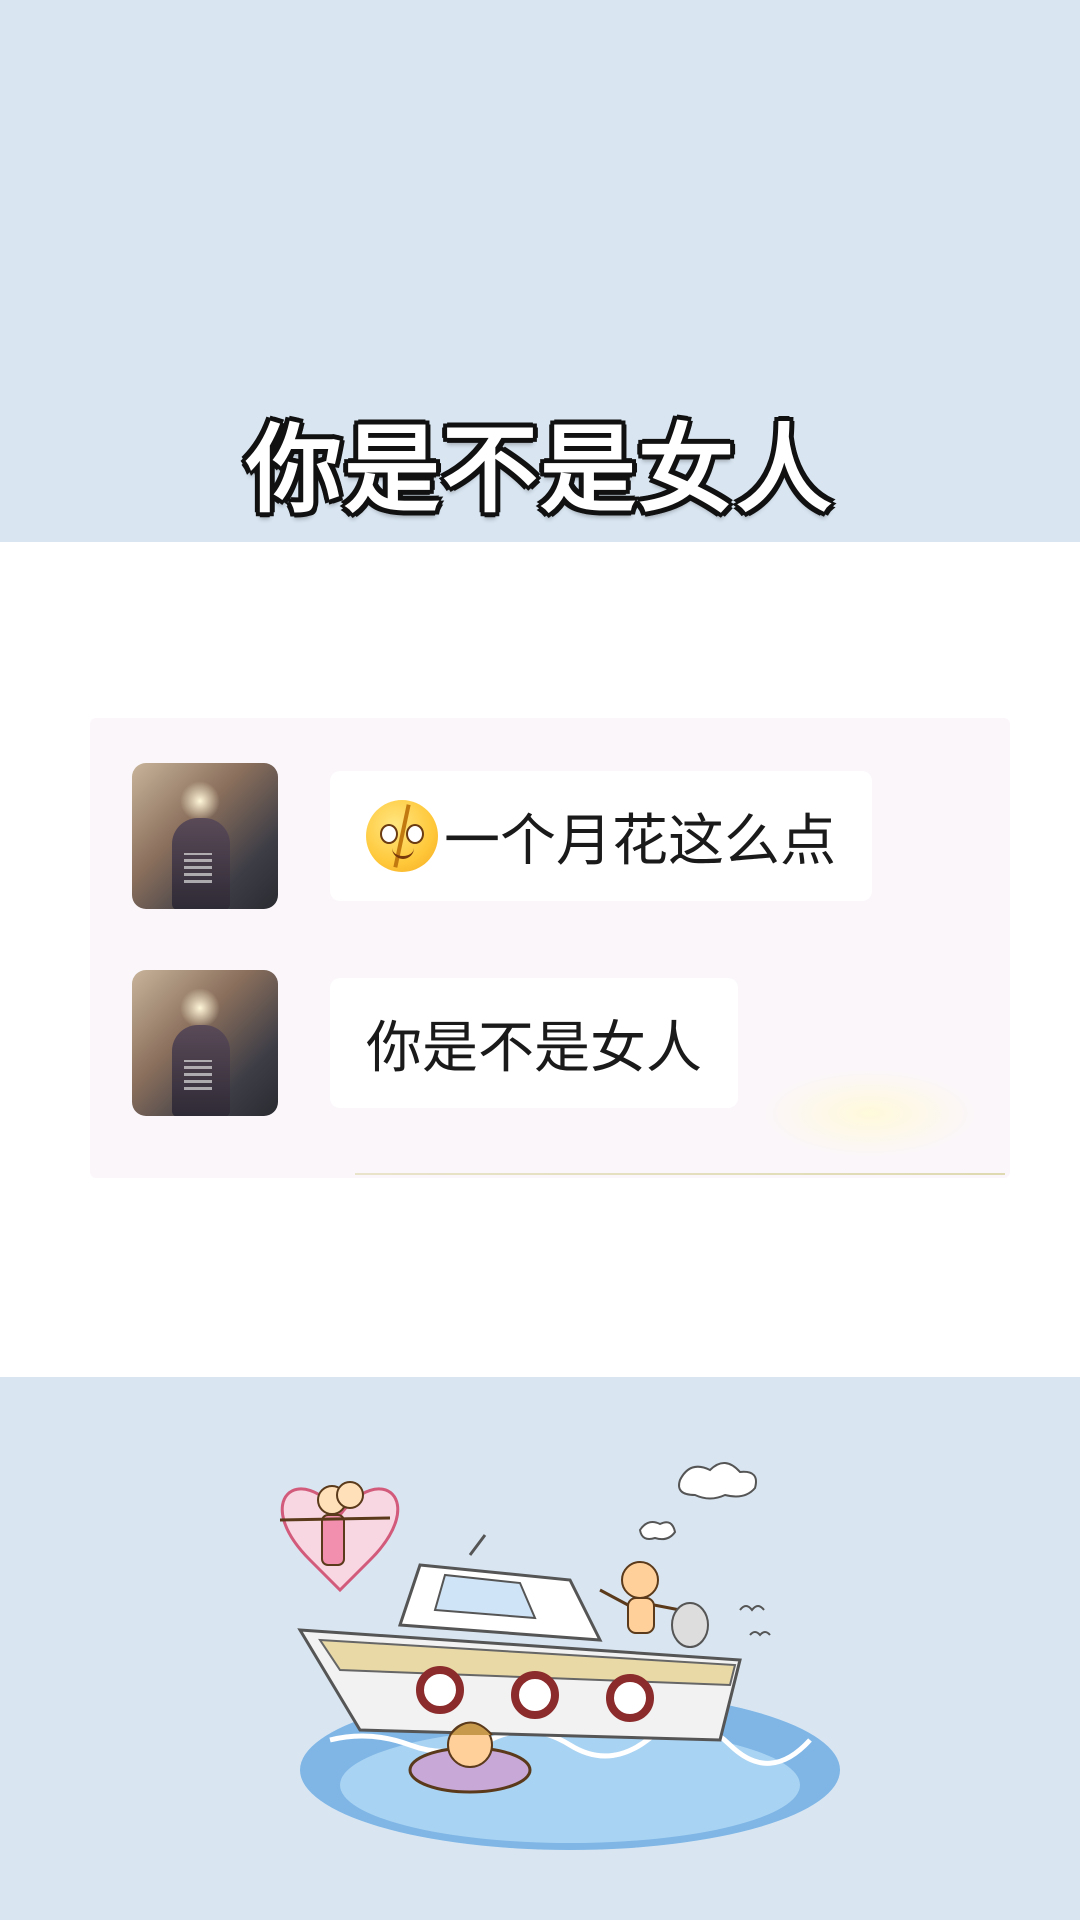  I want to click on chat-message: 你是不是女人, so click(550, 1043).